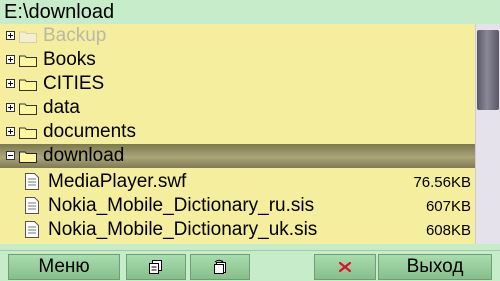 Image resolution: width=500 pixels, height=281 pixels. What do you see at coordinates (10, 155) in the screenshot?
I see `collapse-icon` at bounding box center [10, 155].